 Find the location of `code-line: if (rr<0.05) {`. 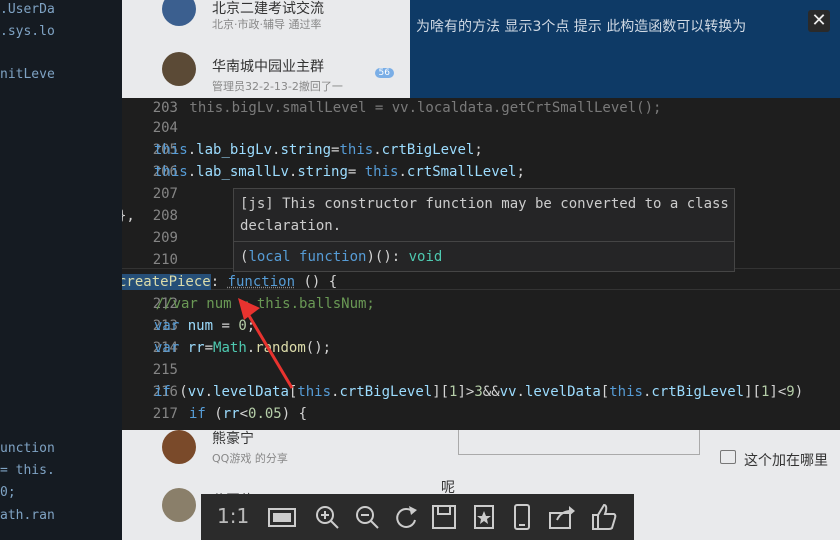

code-line: if (rr<0.05) { is located at coordinates (248, 414).